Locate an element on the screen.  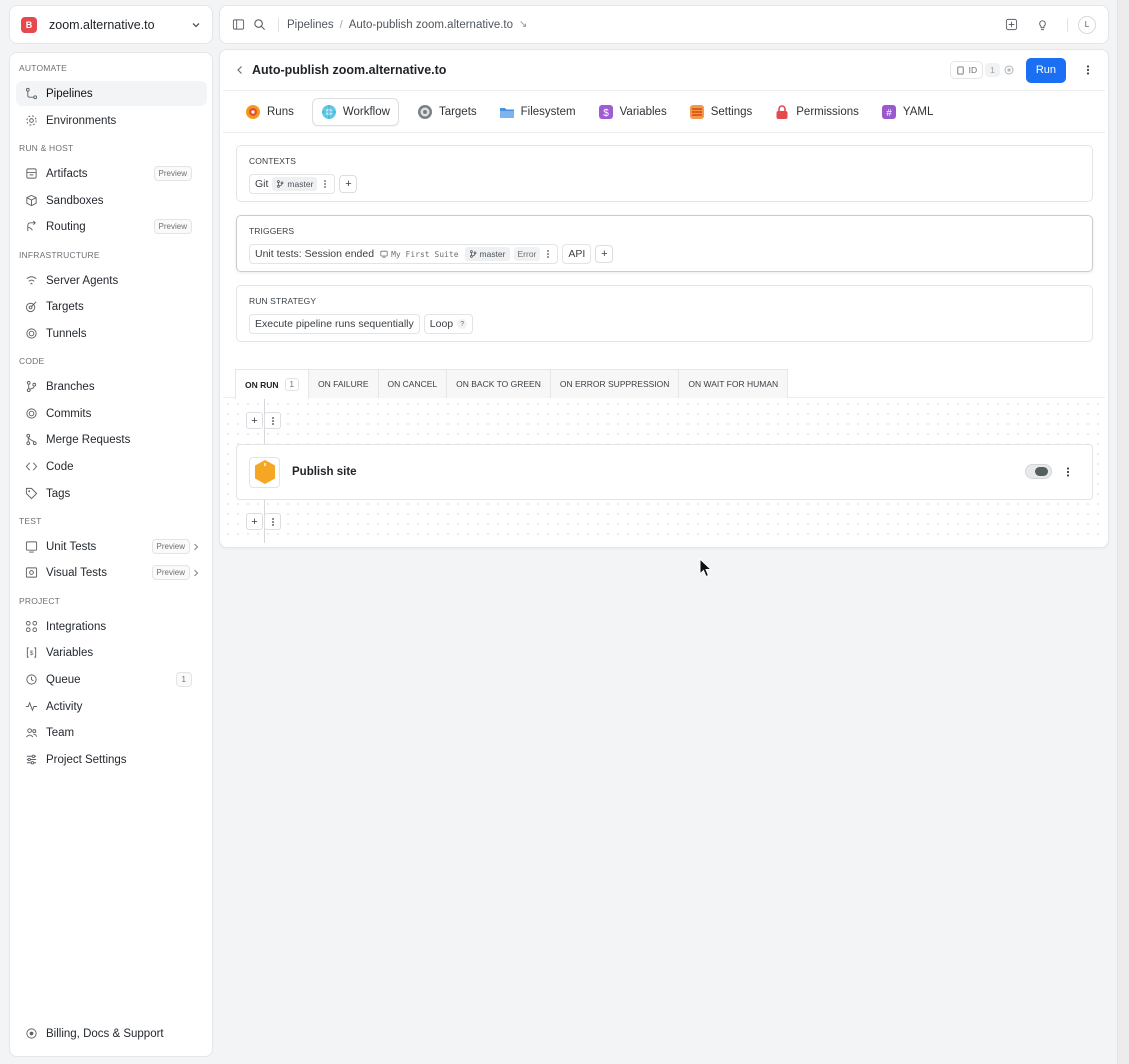
tunnel-icon is located at coordinates (31, 333).